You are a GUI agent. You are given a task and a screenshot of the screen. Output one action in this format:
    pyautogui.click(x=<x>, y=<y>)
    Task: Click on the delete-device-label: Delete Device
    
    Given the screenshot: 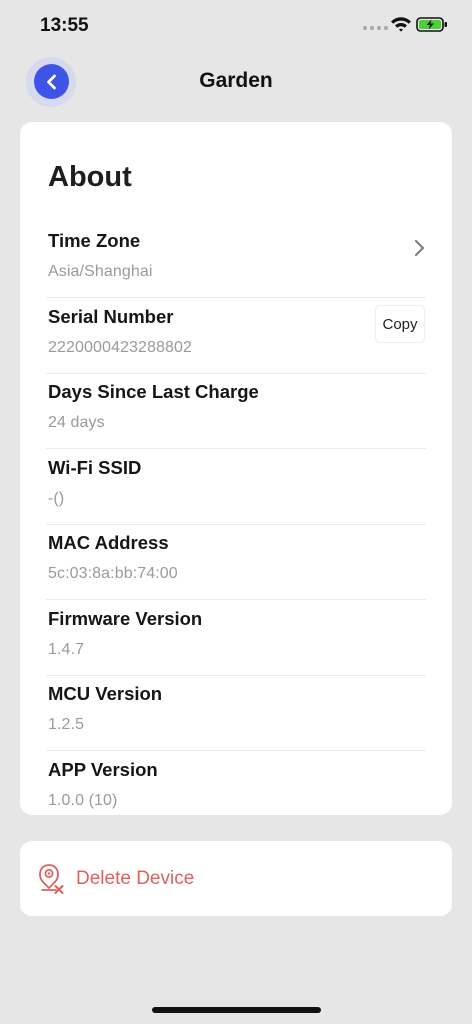 What is the action you would take?
    pyautogui.click(x=135, y=878)
    